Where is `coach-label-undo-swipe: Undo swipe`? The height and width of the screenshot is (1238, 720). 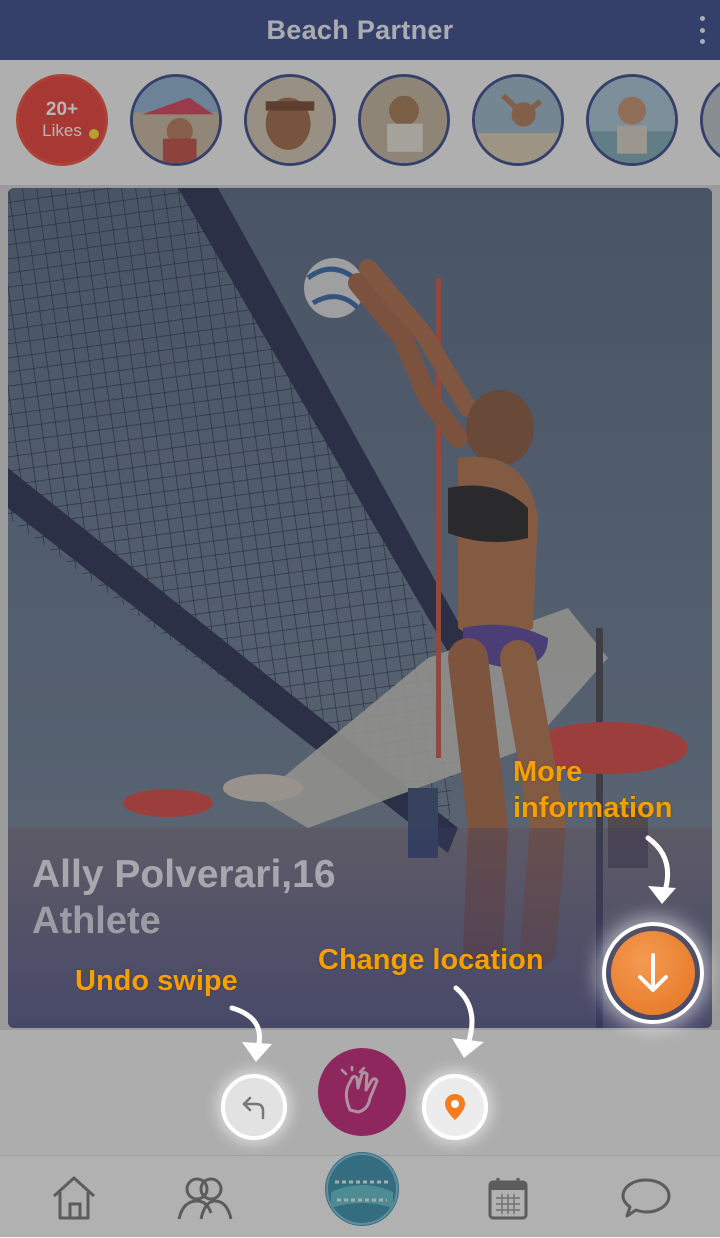 coach-label-undo-swipe: Undo swipe is located at coordinates (156, 981).